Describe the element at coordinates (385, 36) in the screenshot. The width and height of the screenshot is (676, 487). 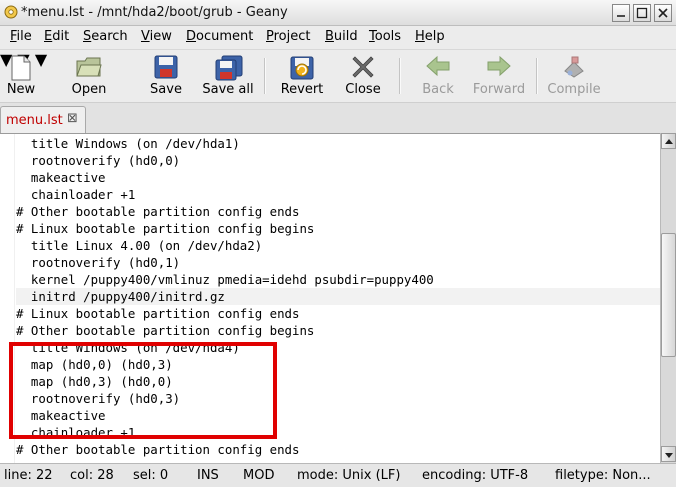
I see `menu-tools: Tools` at that location.